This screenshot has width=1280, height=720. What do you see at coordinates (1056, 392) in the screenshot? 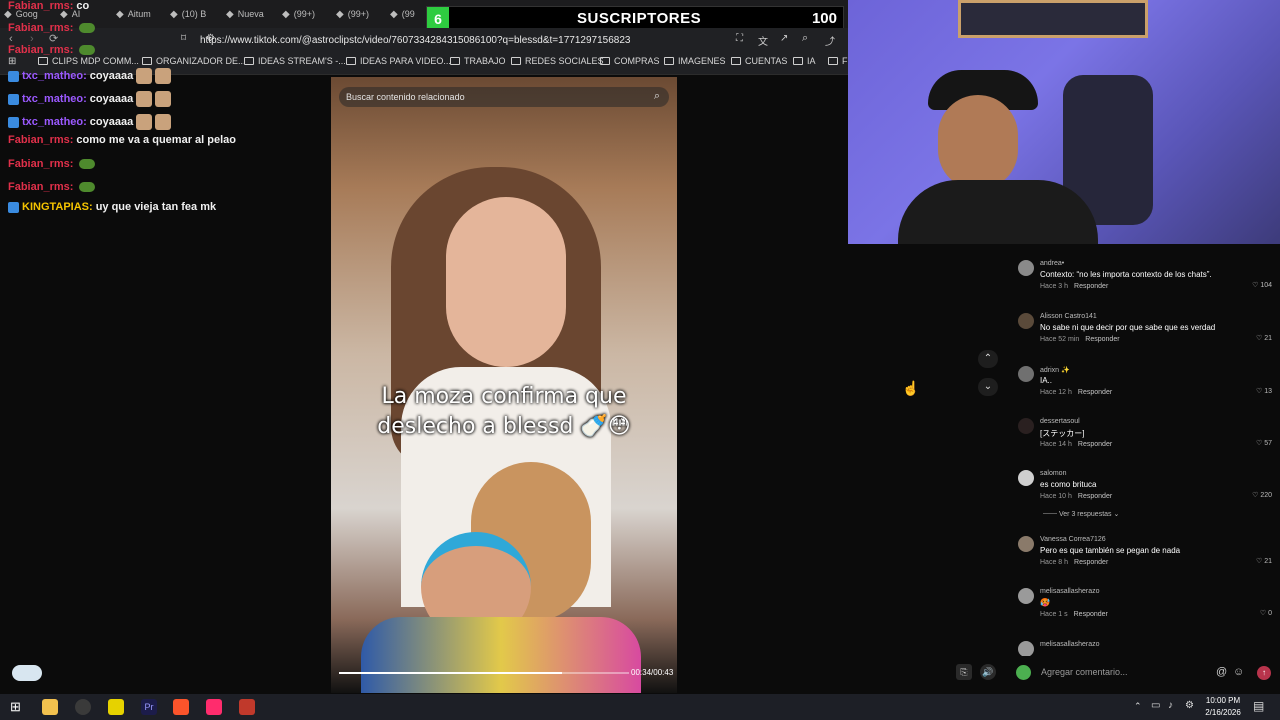
I see `comment-time: Hace 12 h` at bounding box center [1056, 392].